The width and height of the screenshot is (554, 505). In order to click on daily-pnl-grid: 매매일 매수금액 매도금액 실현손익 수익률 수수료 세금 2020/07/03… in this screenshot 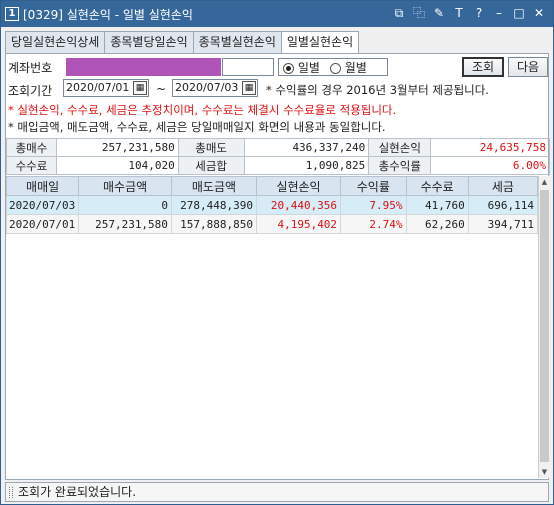, I will do `click(272, 205)`.